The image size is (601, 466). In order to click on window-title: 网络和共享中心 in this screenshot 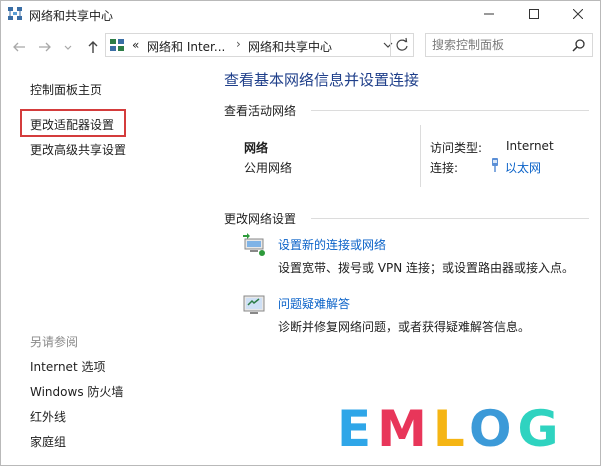, I will do `click(71, 16)`.